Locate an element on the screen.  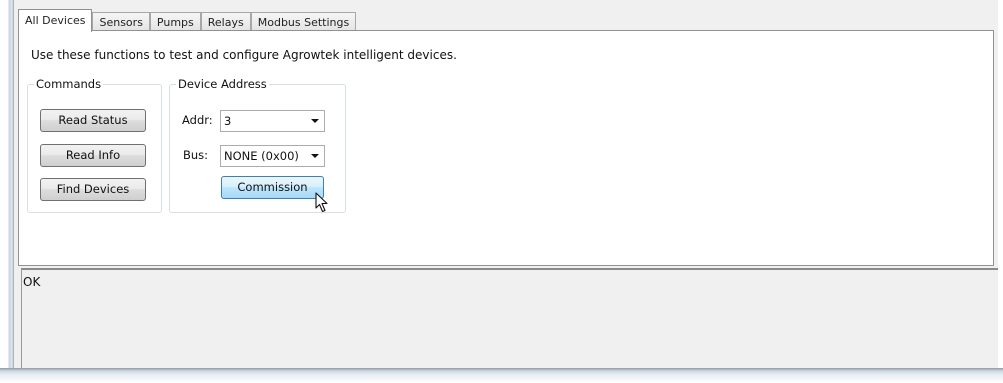
window-right-border is located at coordinates (1000, 191).